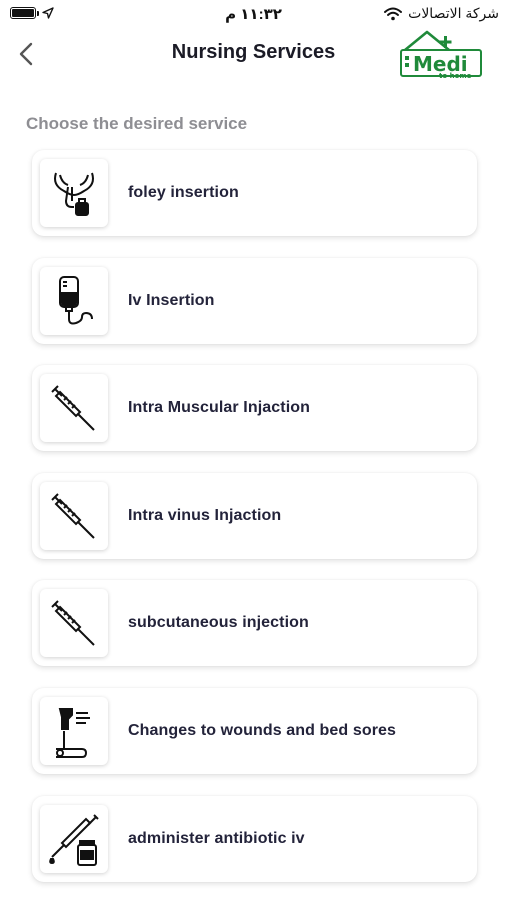 The image size is (507, 900). What do you see at coordinates (74, 839) in the screenshot?
I see `antibiotic-vial-icon` at bounding box center [74, 839].